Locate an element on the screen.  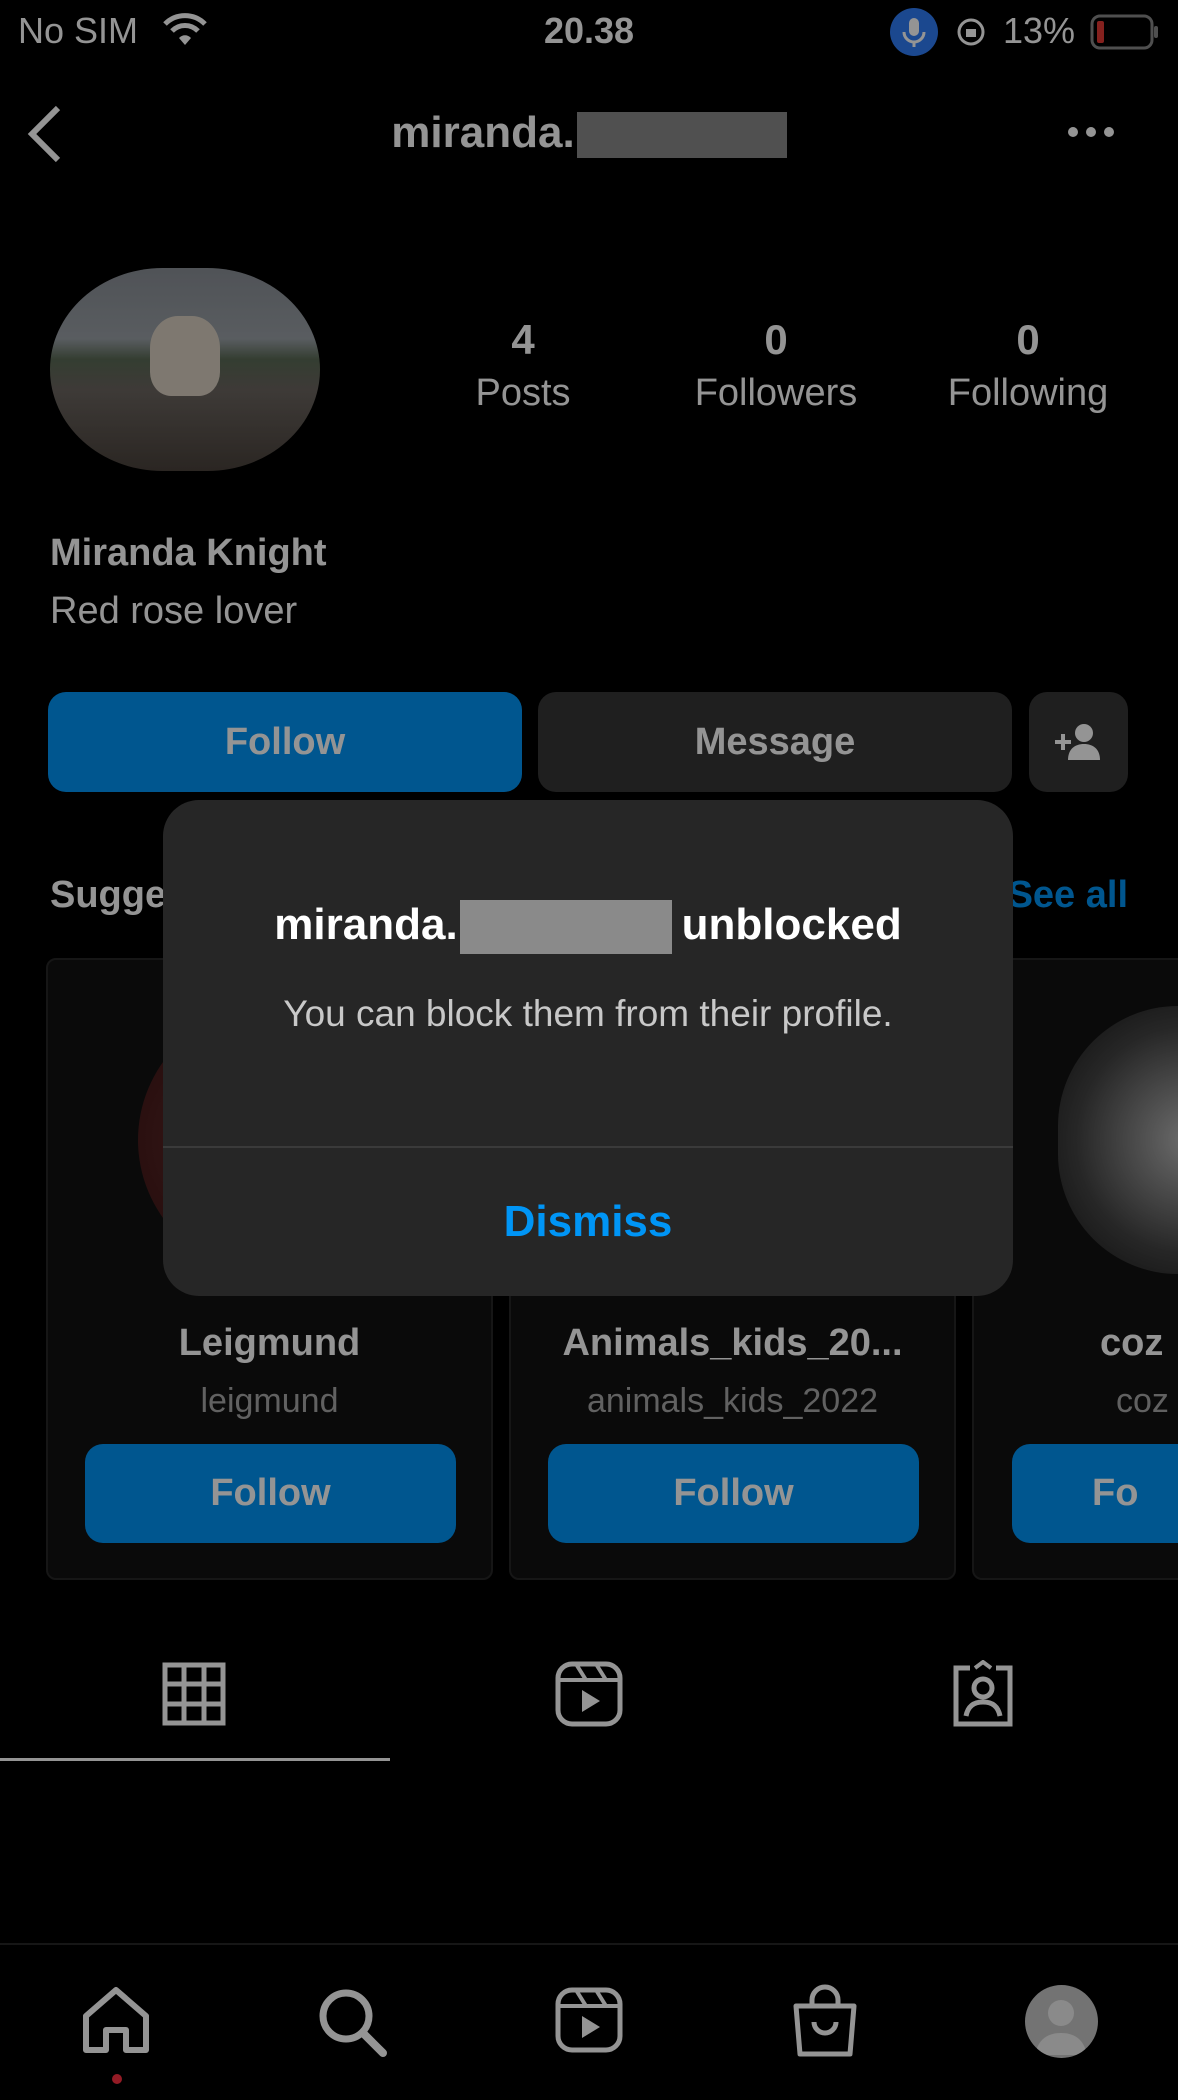
dialog-username: miranda. is located at coordinates (366, 924).